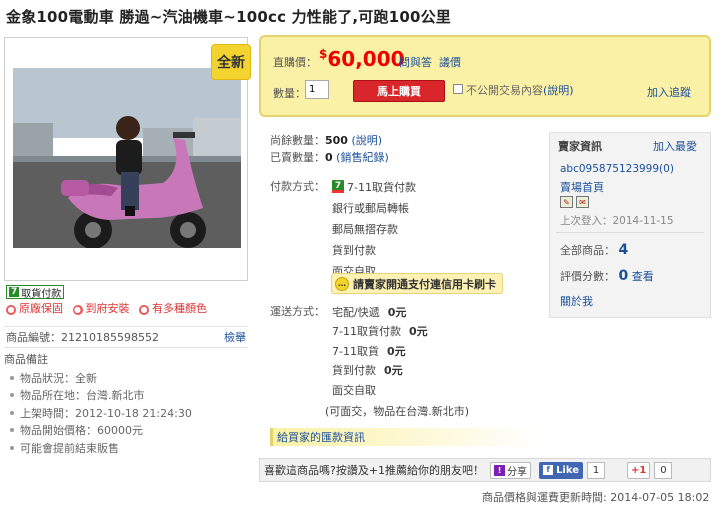 The width and height of the screenshot is (720, 512). Describe the element at coordinates (630, 232) in the screenshot. I see `divider` at that location.